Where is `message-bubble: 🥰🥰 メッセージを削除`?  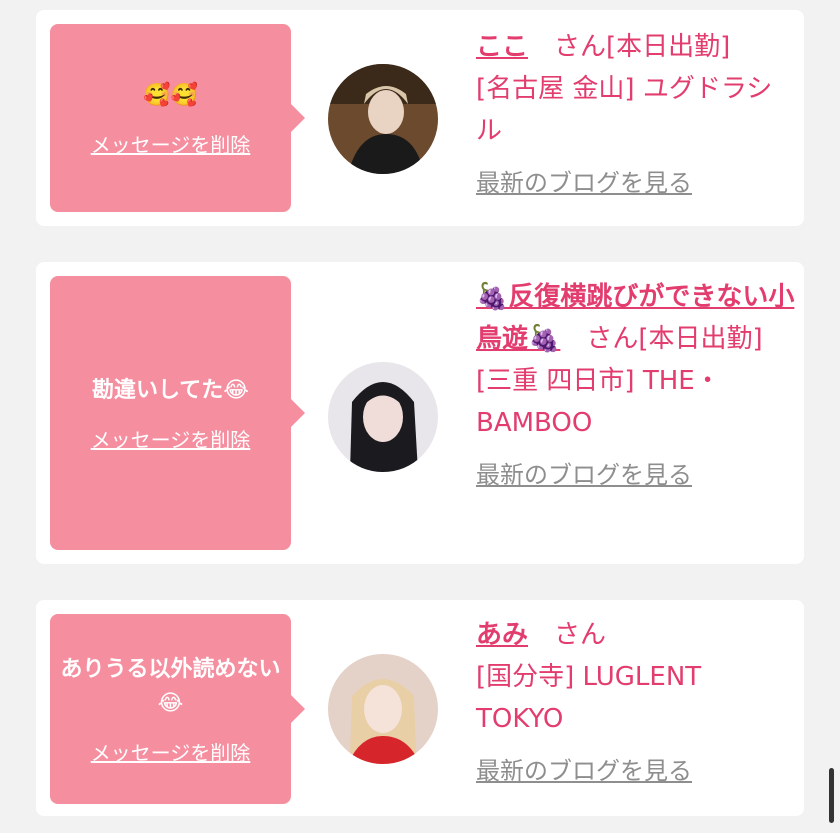
message-bubble: 🥰🥰 メッセージを削除 is located at coordinates (177, 118).